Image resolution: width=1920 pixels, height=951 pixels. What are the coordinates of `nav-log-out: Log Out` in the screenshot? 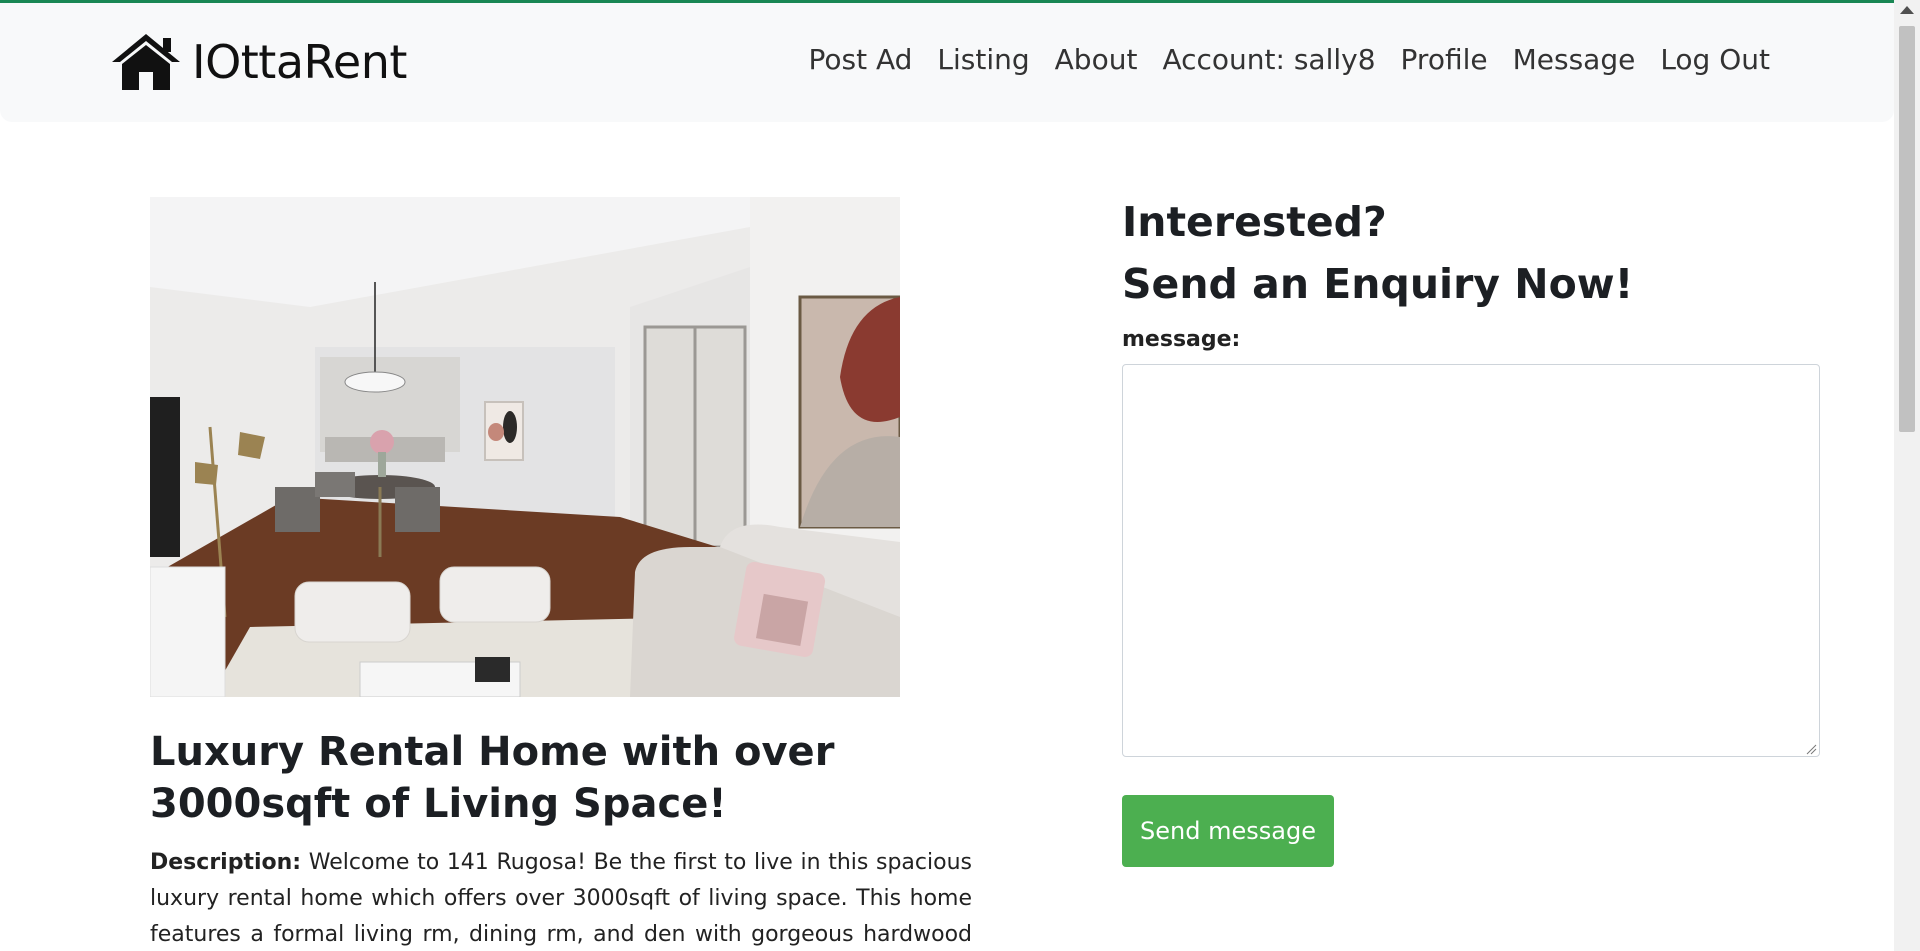 It's located at (1715, 59).